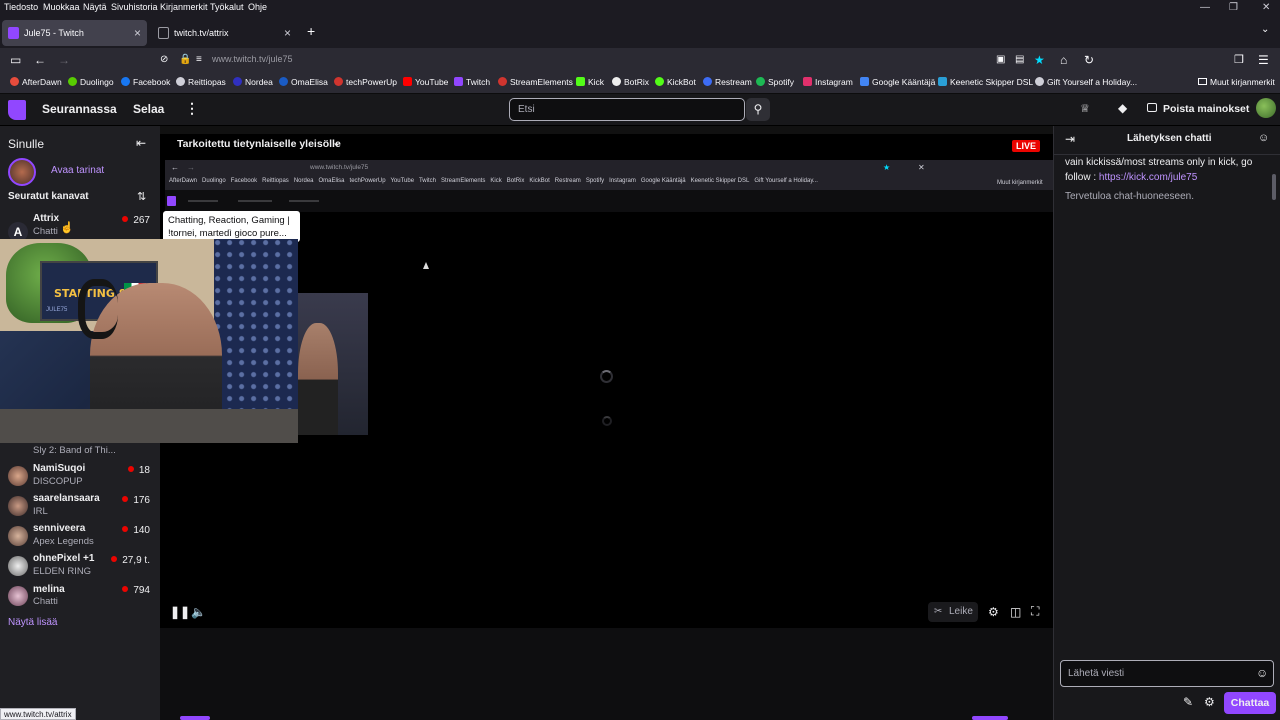  I want to click on chat-scrollbar, so click(1274, 187).